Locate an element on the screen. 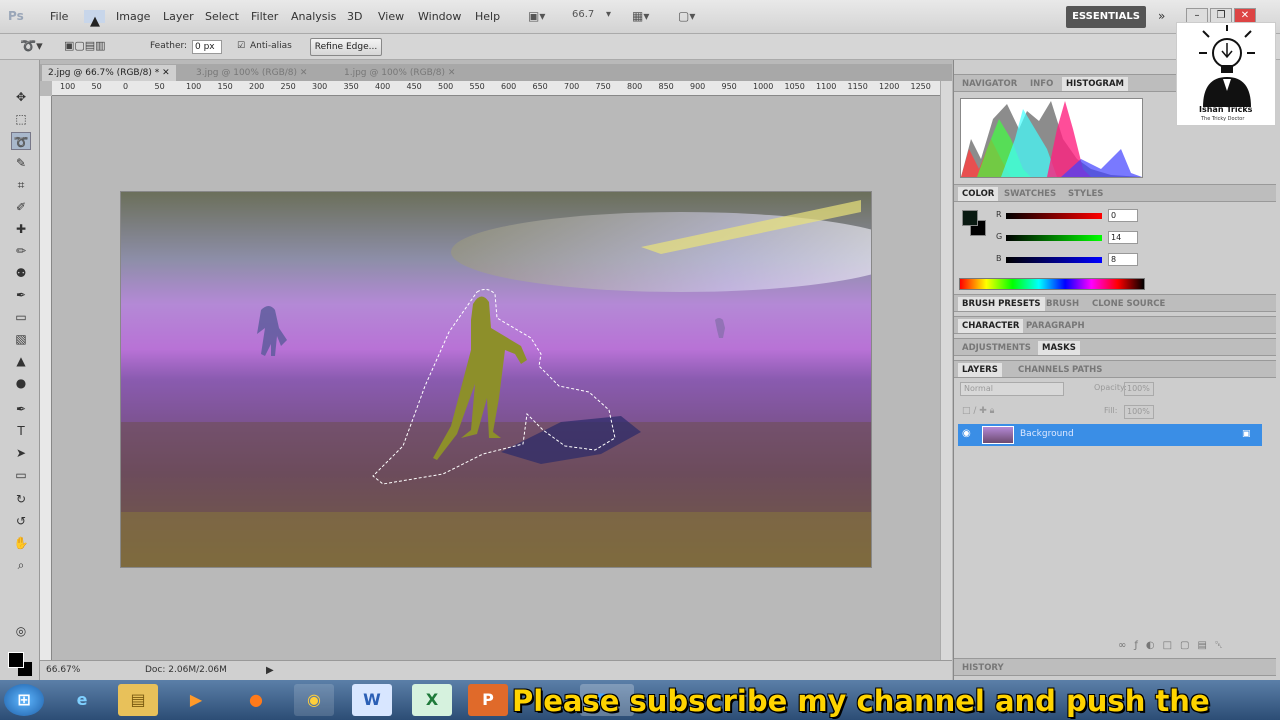 This screenshot has width=1280, height=720. tab-character: CHARACTER is located at coordinates (991, 326).